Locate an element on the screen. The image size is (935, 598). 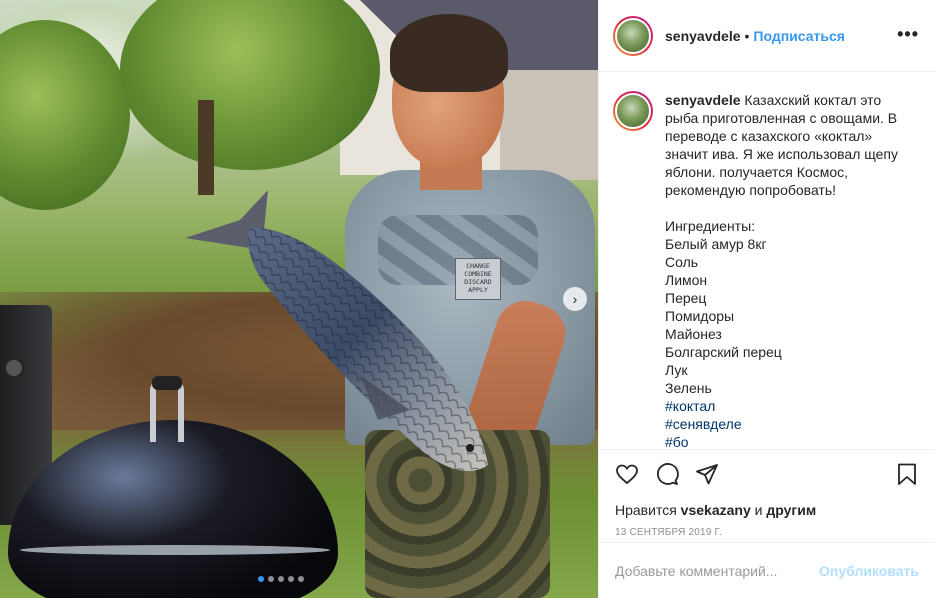
caption-line: рекомендую попробовать! is located at coordinates (751, 190).